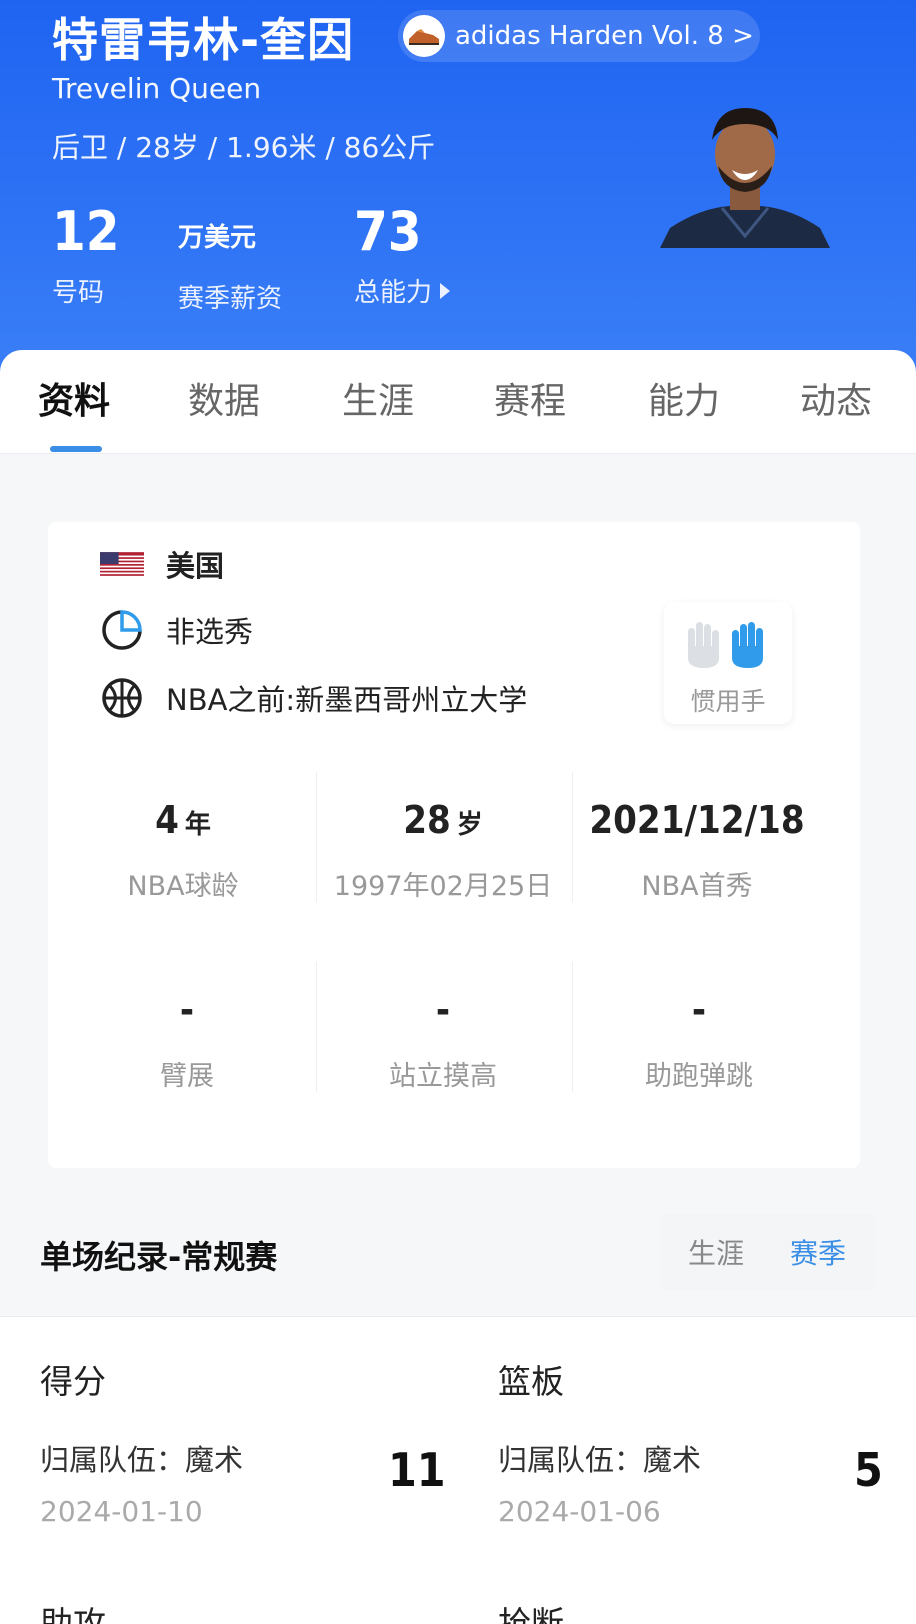 The width and height of the screenshot is (916, 1624). What do you see at coordinates (836, 398) in the screenshot?
I see `tab-news: 动态` at bounding box center [836, 398].